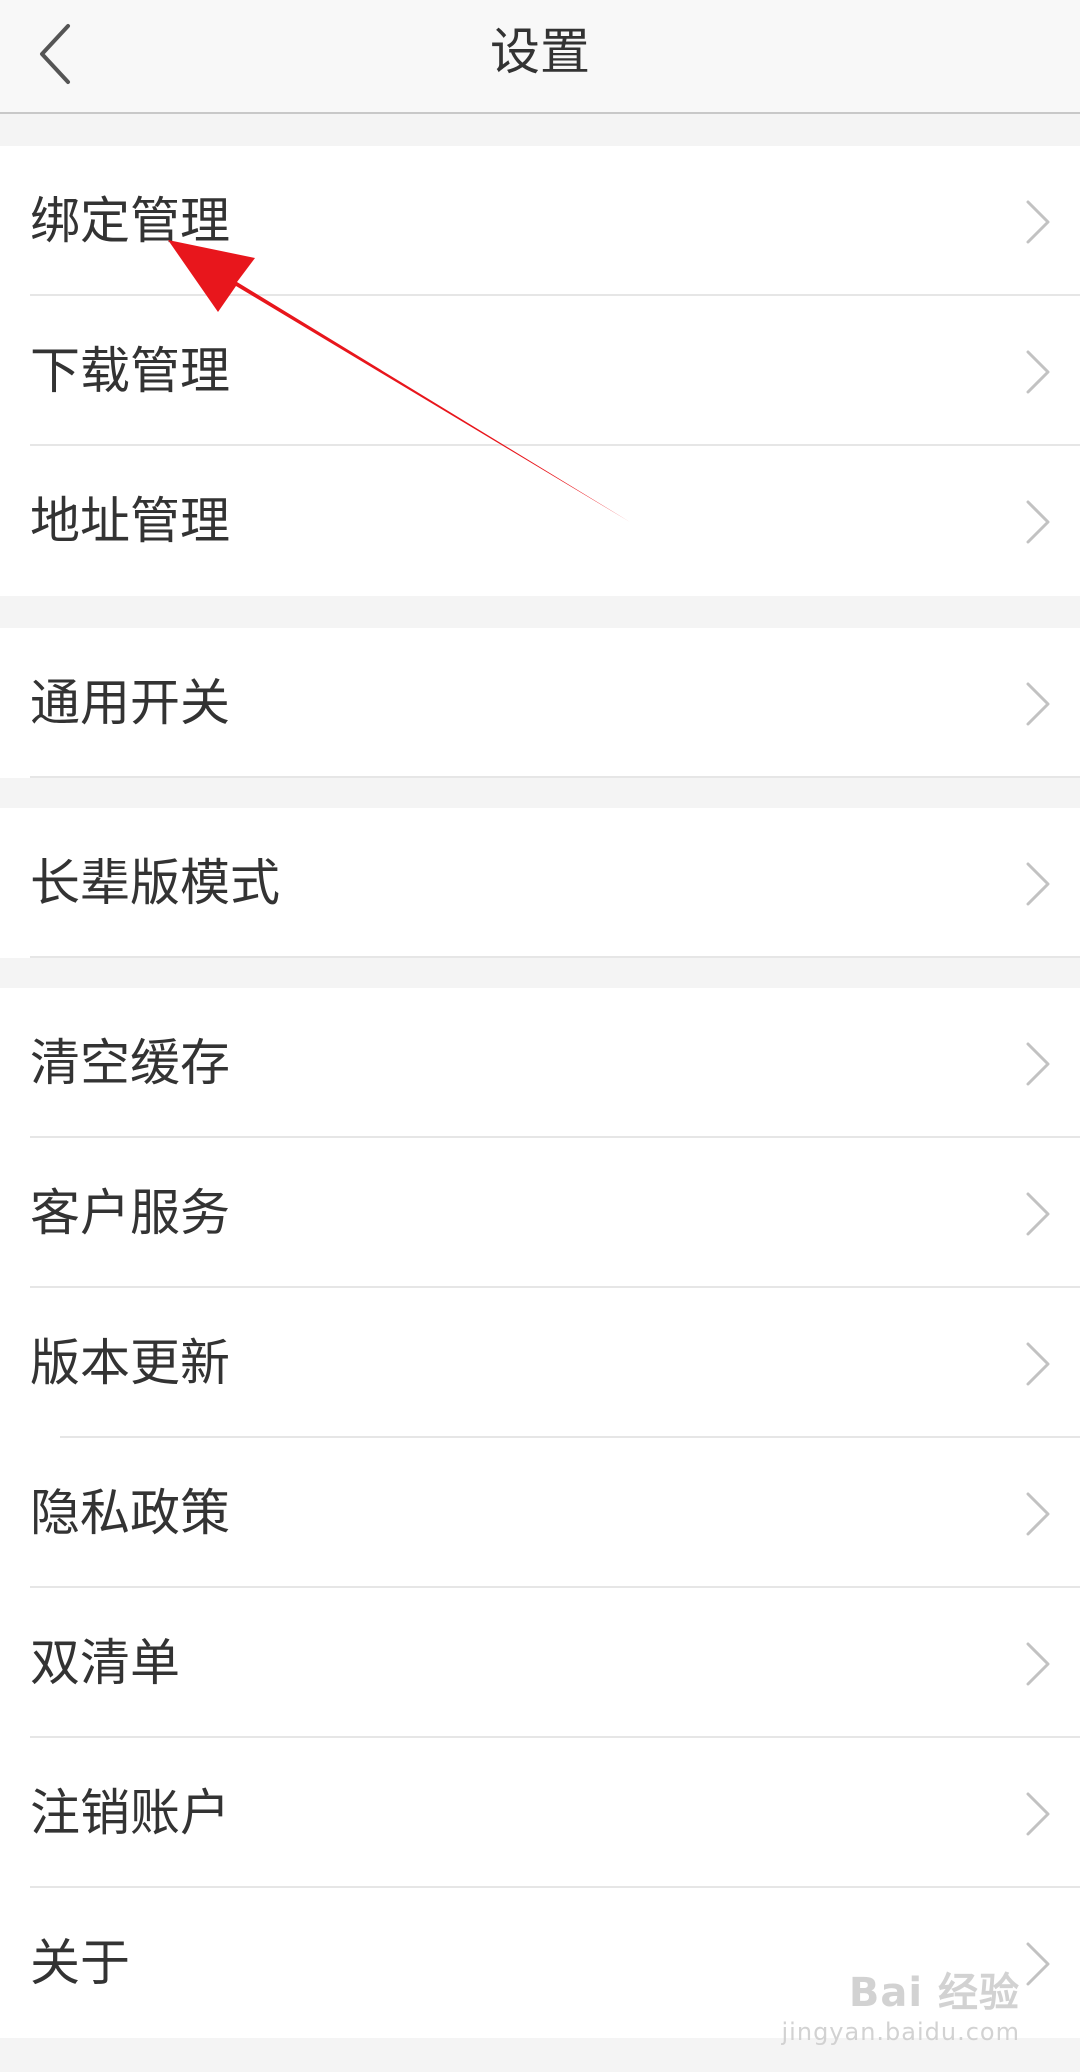 Image resolution: width=1080 pixels, height=2072 pixels. What do you see at coordinates (80, 1963) in the screenshot?
I see `settings-item-label: 关于` at bounding box center [80, 1963].